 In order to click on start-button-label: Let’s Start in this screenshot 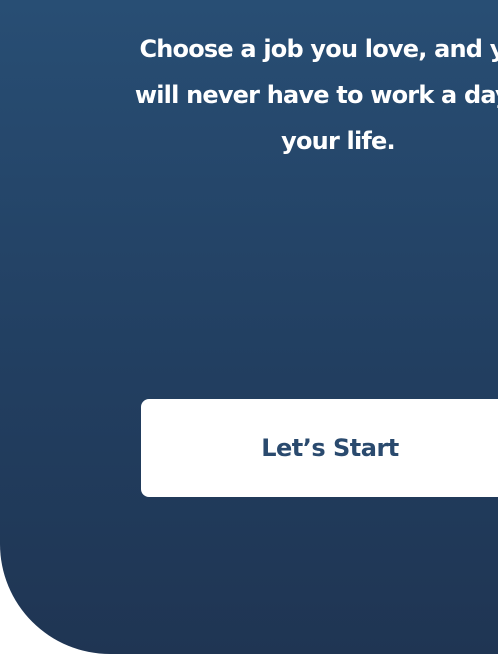, I will do `click(330, 448)`.